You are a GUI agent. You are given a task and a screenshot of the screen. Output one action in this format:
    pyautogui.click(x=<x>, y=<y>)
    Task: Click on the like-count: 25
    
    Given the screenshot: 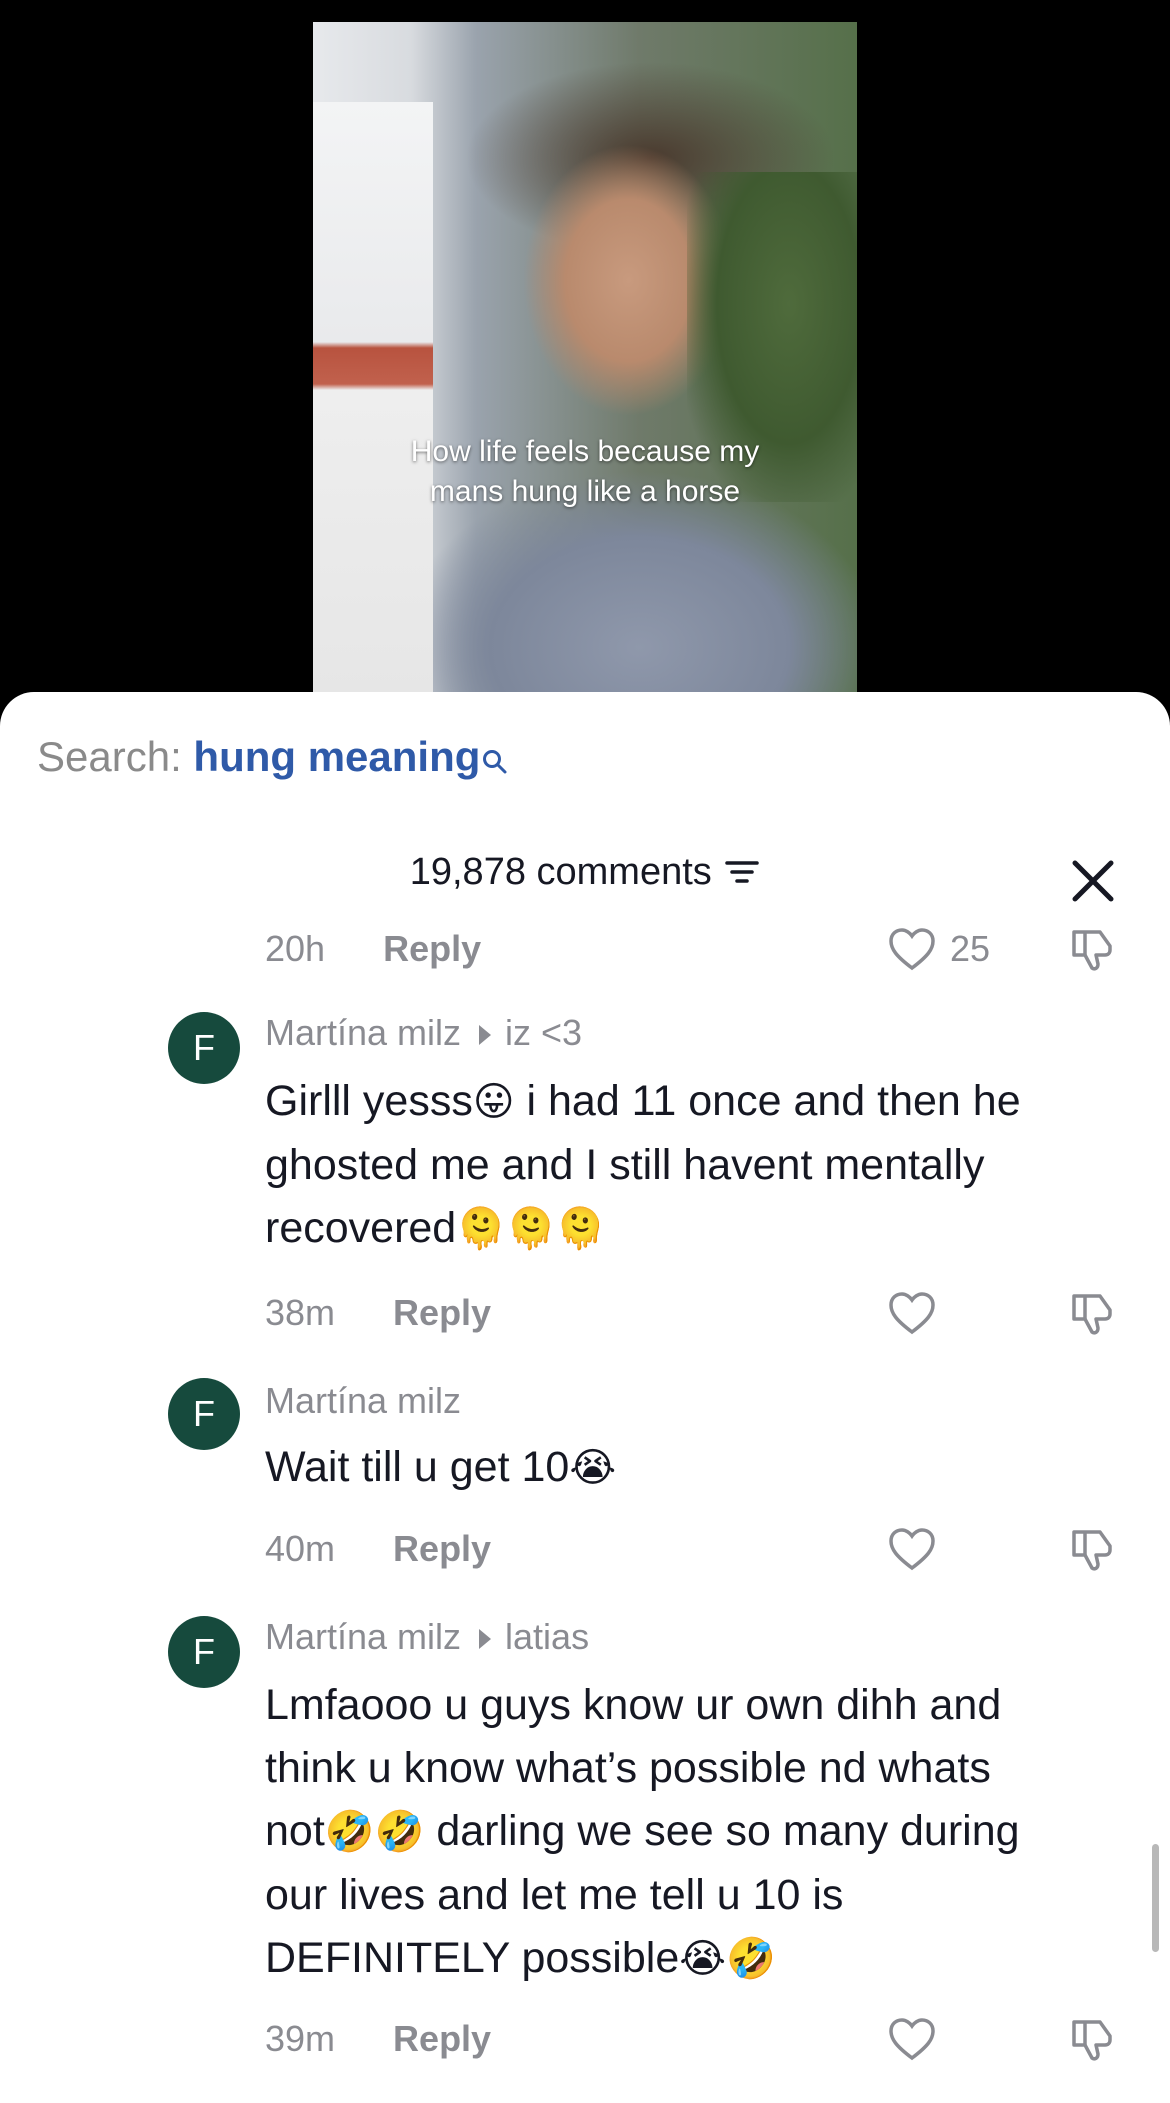 What is the action you would take?
    pyautogui.click(x=970, y=948)
    